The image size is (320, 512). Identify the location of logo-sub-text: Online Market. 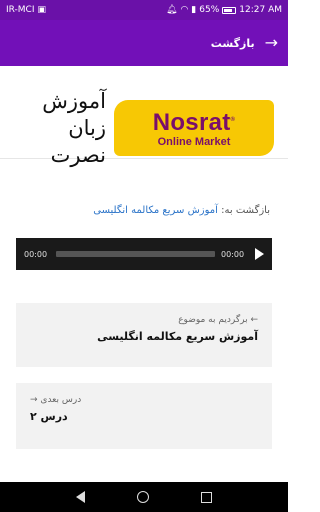
(194, 142).